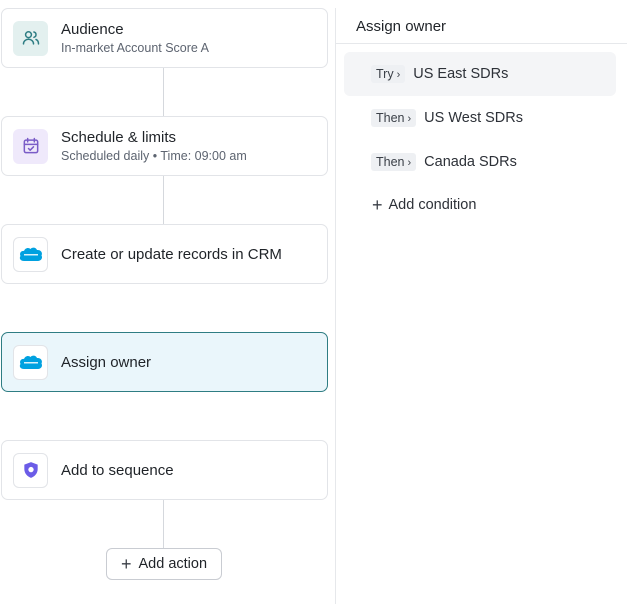 The image size is (627, 604). I want to click on owner-rule-row: Then › US West SDRs, so click(480, 118).